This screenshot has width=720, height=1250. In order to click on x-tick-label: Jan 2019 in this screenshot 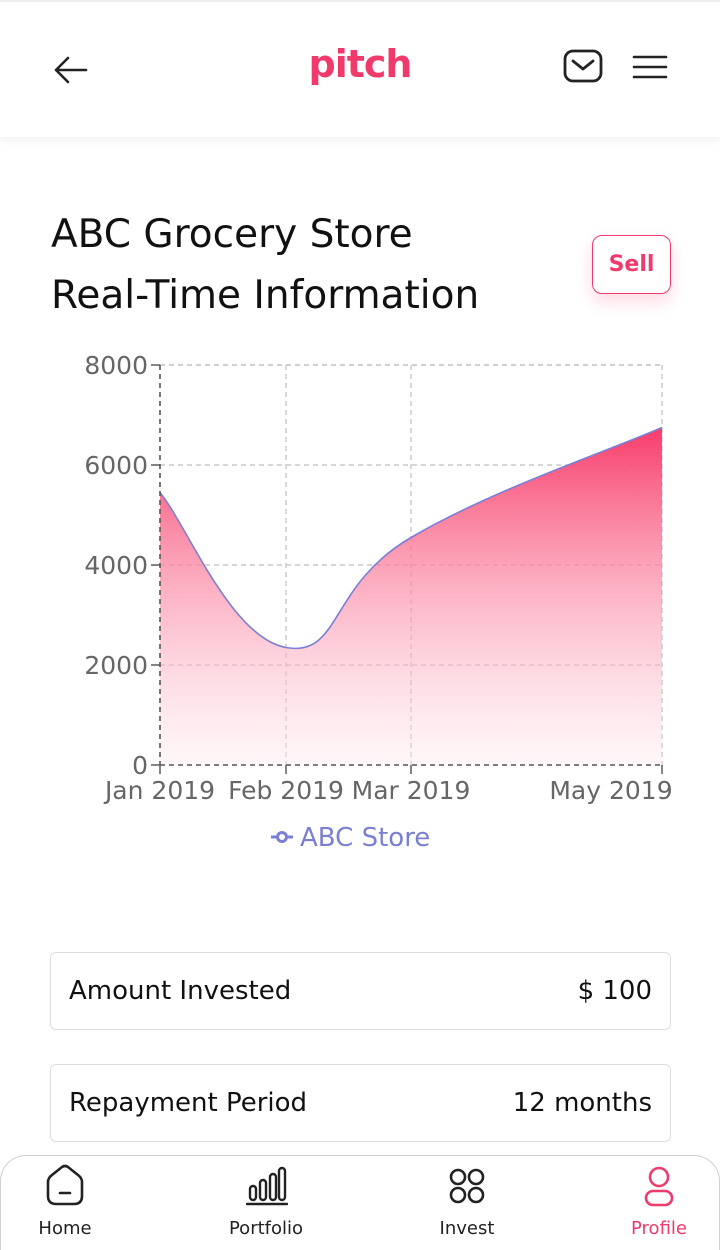, I will do `click(159, 790)`.